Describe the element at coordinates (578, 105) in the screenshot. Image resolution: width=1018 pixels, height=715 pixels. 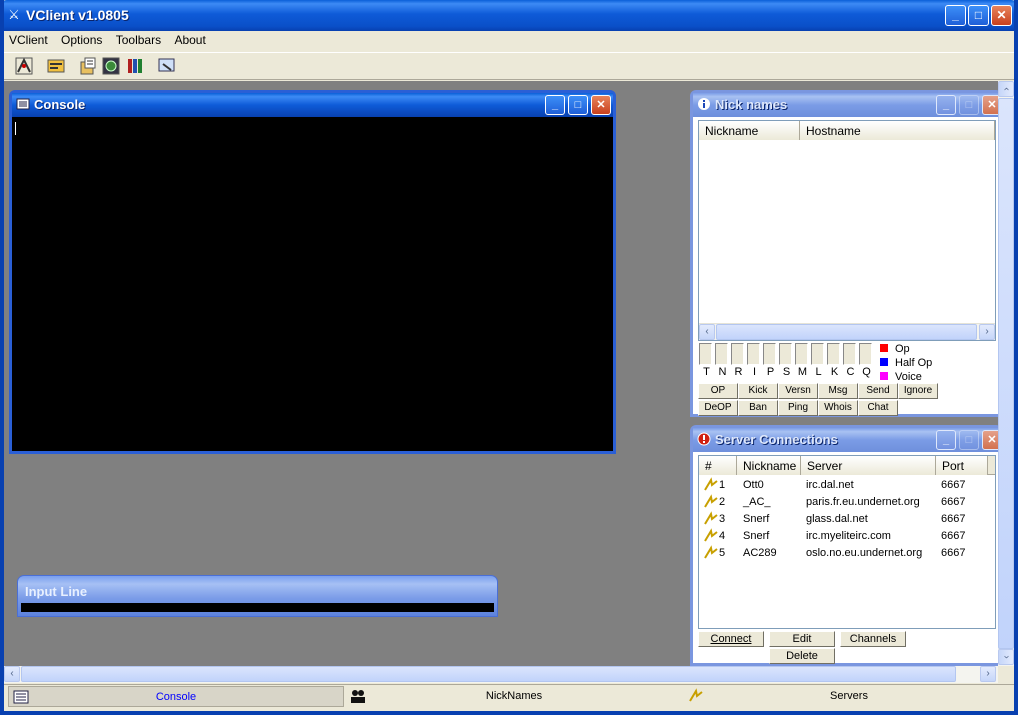
I see `console-maximize-button: □` at that location.